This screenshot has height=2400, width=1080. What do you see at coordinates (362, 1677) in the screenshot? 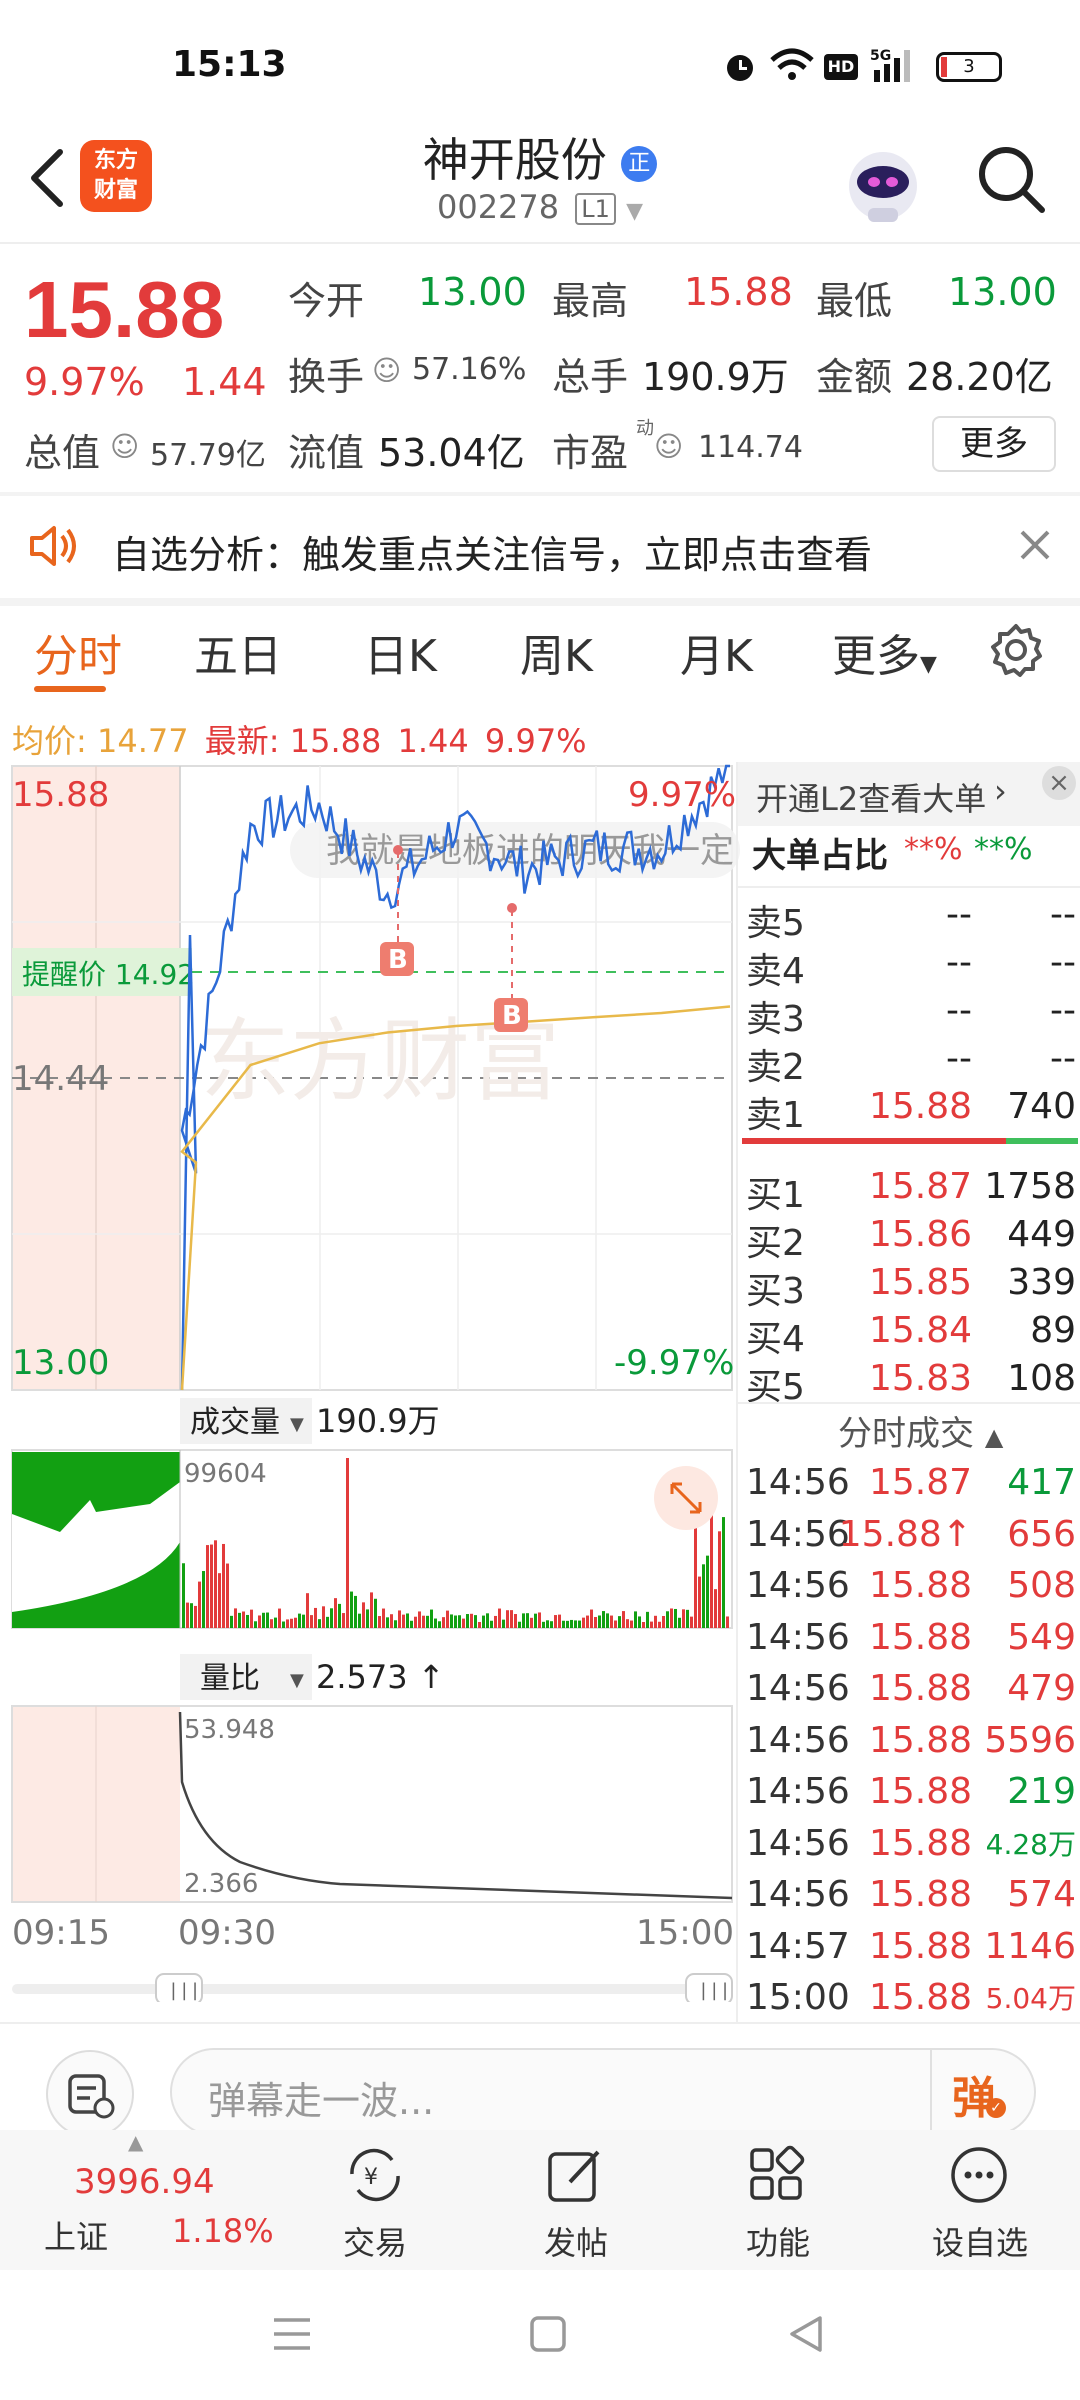
I see `ratio-value: 2.573` at bounding box center [362, 1677].